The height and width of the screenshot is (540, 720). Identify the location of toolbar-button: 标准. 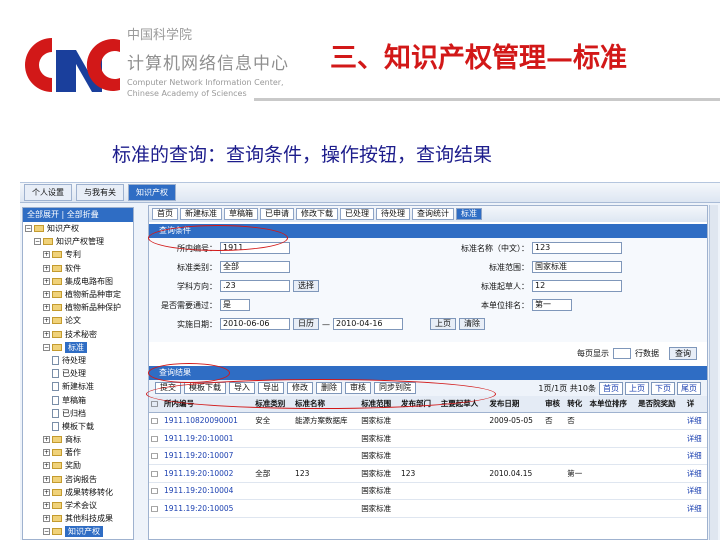
(469, 214).